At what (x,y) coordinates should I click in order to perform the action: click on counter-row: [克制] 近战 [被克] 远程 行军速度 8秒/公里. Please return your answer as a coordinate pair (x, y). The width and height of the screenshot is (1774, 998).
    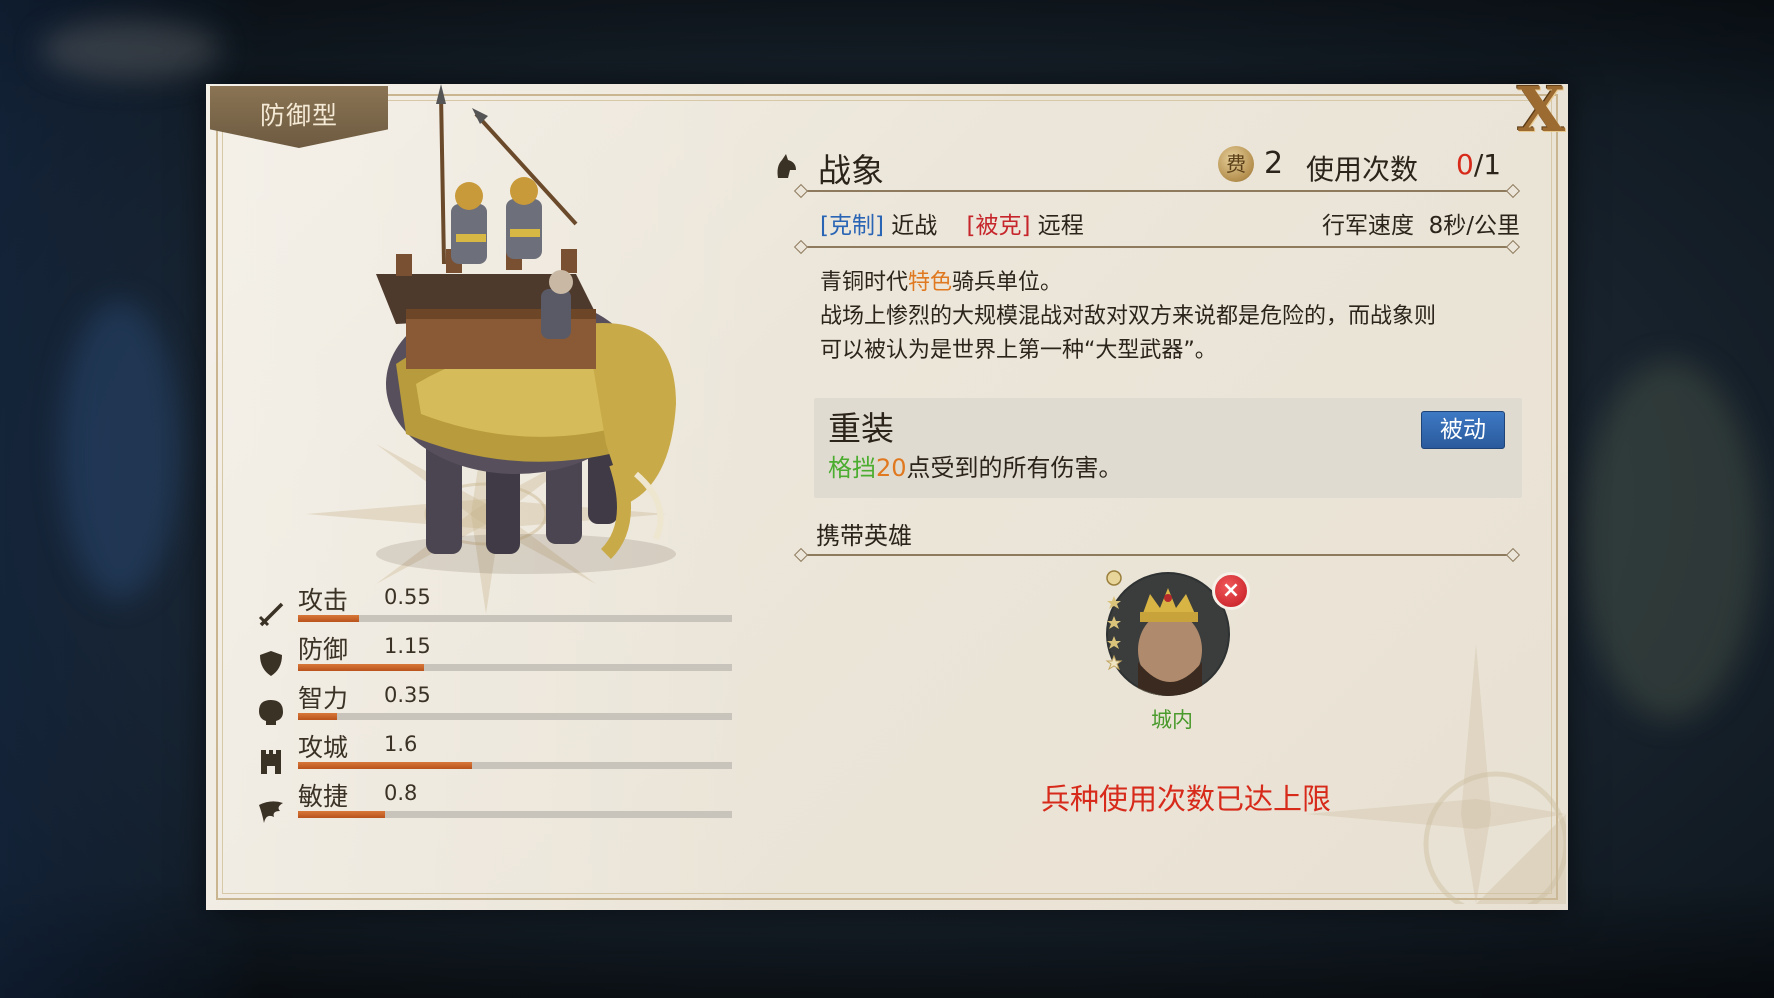
    Looking at the image, I should click on (1170, 224).